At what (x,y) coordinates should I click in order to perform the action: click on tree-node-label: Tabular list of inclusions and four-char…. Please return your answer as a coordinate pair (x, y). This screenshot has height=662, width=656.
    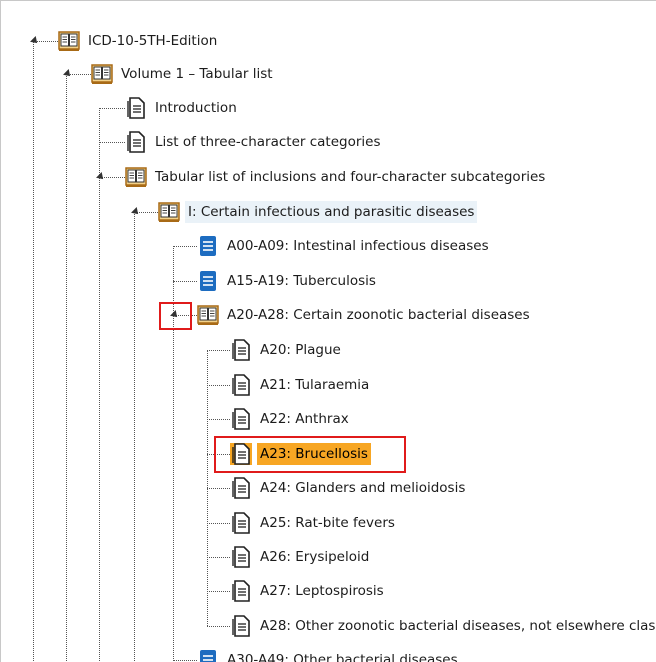
    Looking at the image, I should click on (350, 177).